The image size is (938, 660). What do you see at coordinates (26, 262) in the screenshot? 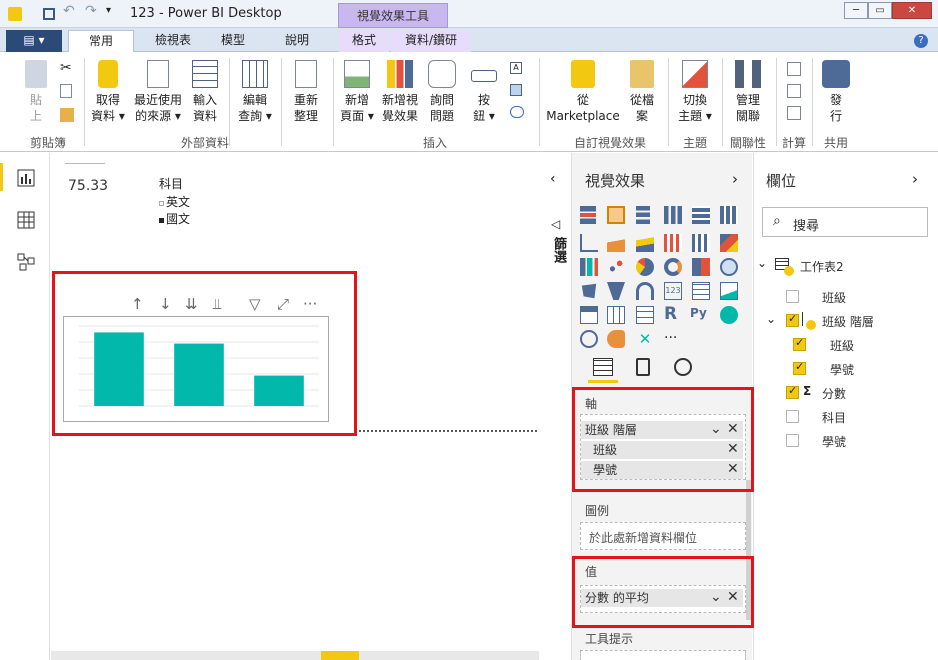
I see `model-view-icon` at bounding box center [26, 262].